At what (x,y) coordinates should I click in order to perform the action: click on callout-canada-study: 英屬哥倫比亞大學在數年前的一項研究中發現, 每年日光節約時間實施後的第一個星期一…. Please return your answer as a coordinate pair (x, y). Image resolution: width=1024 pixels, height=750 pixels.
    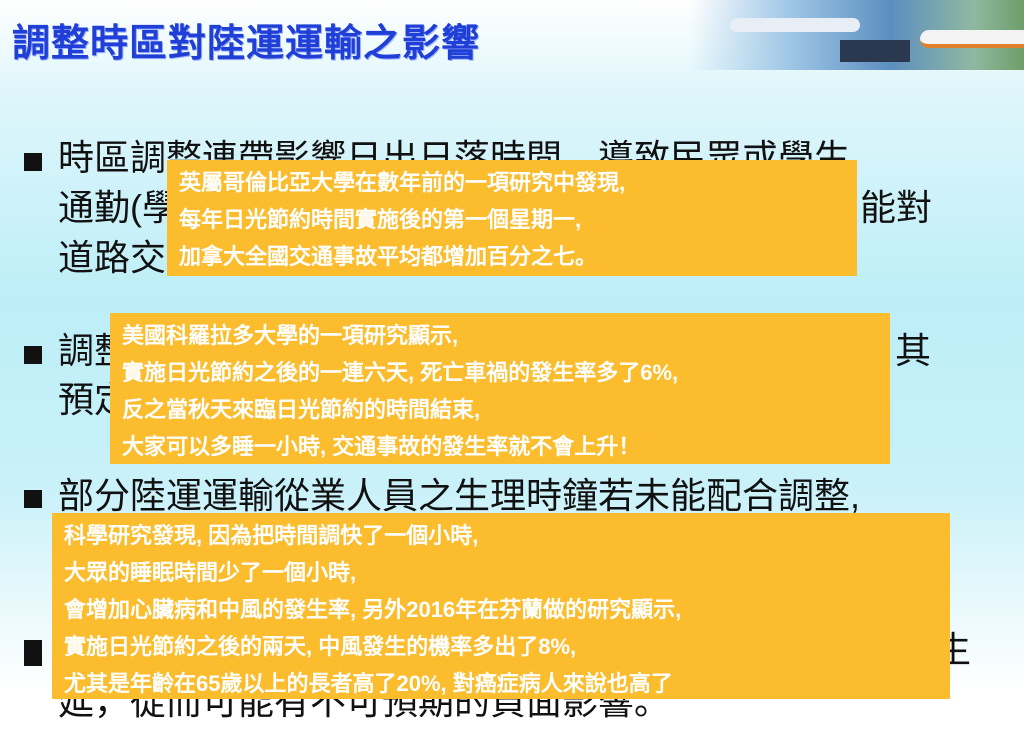
    Looking at the image, I should click on (512, 218).